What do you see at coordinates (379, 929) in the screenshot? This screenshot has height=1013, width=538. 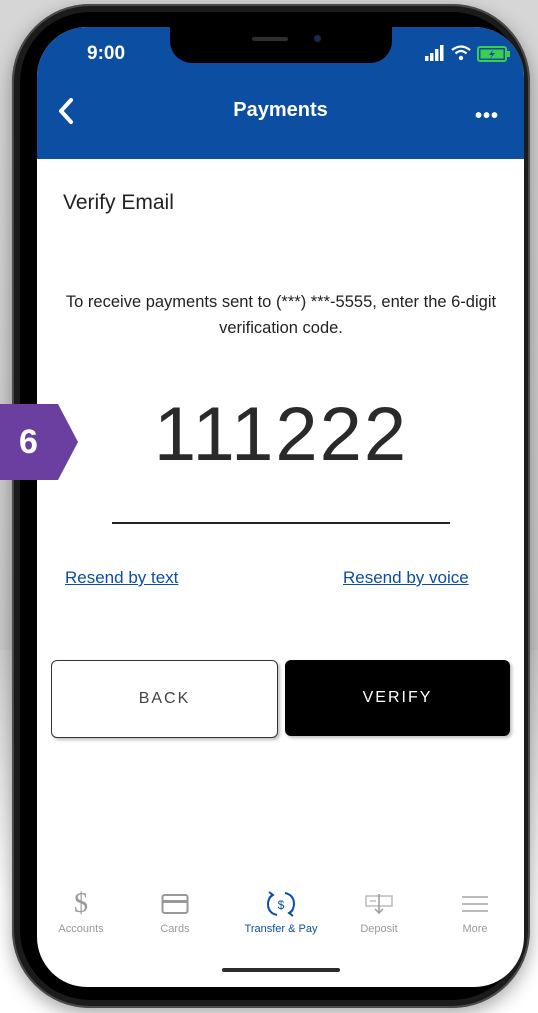 I see `tab-label: Deposit` at bounding box center [379, 929].